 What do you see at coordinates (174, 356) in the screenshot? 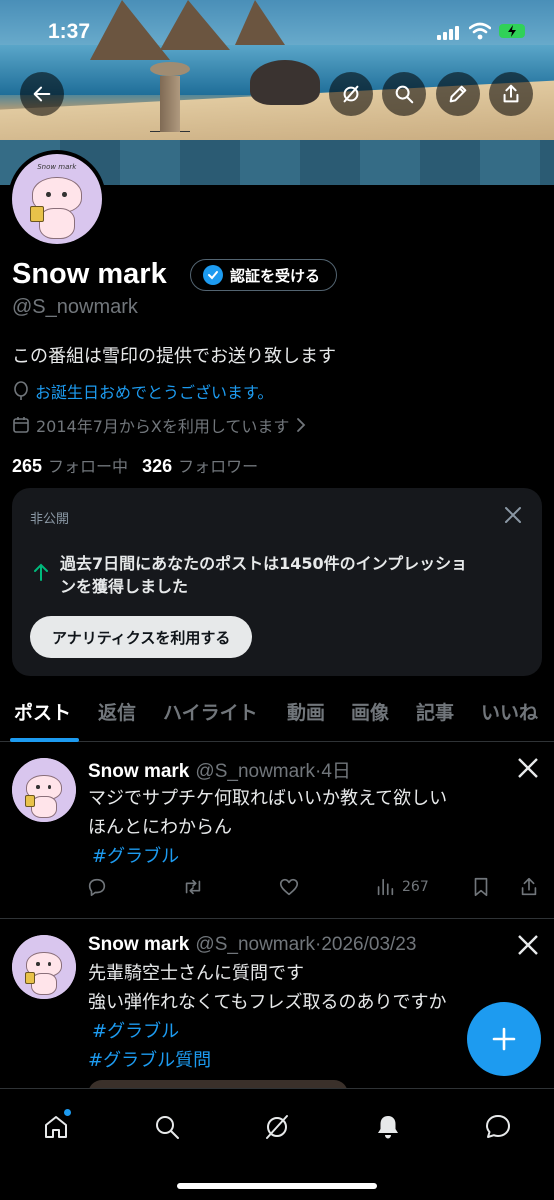
I see `profile-bio: この番組は雪印の提供でお送り致します` at bounding box center [174, 356].